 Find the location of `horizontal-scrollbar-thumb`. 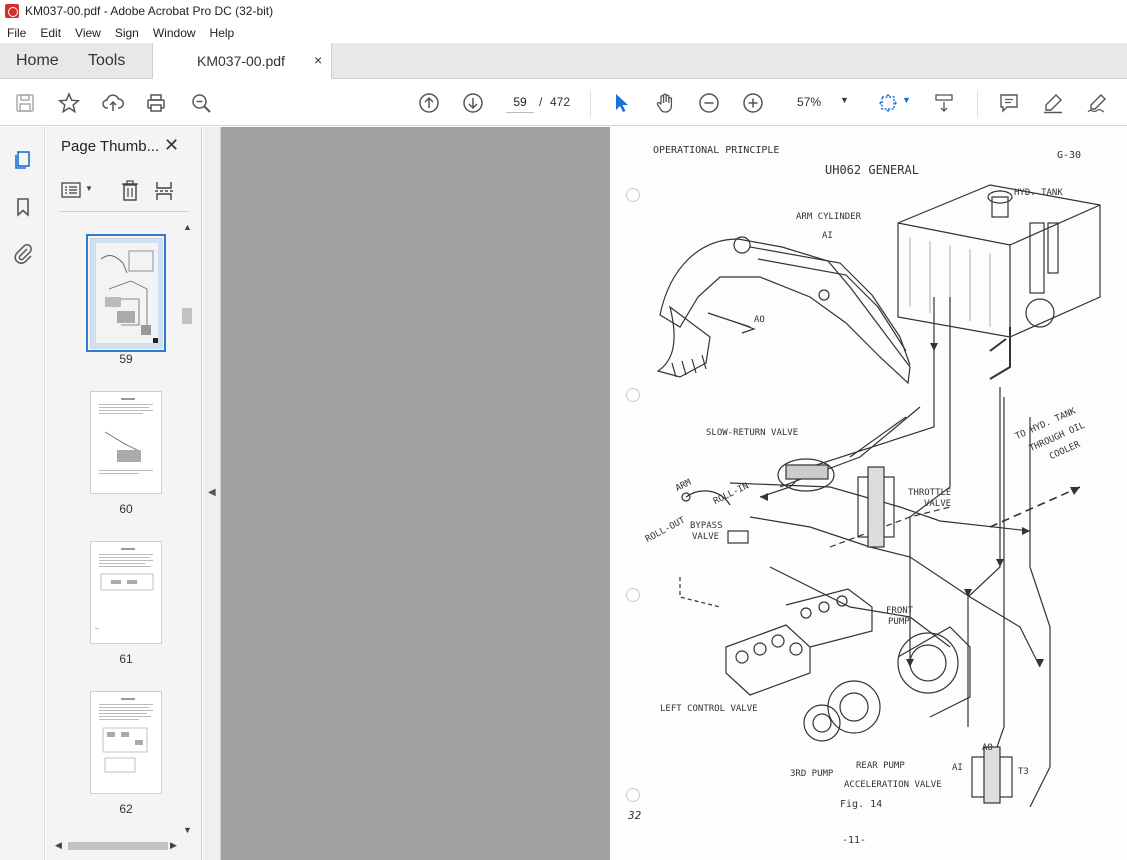

horizontal-scrollbar-thumb is located at coordinates (118, 846).